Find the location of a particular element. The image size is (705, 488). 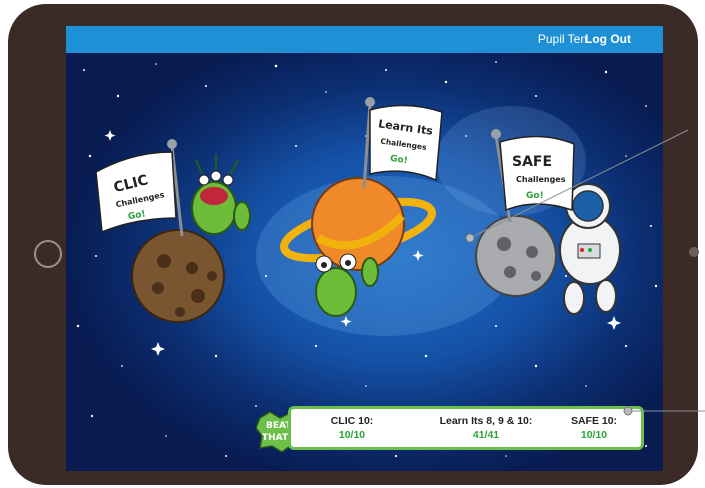

score-item: CLIC 10: 10/10 is located at coordinates (352, 428).